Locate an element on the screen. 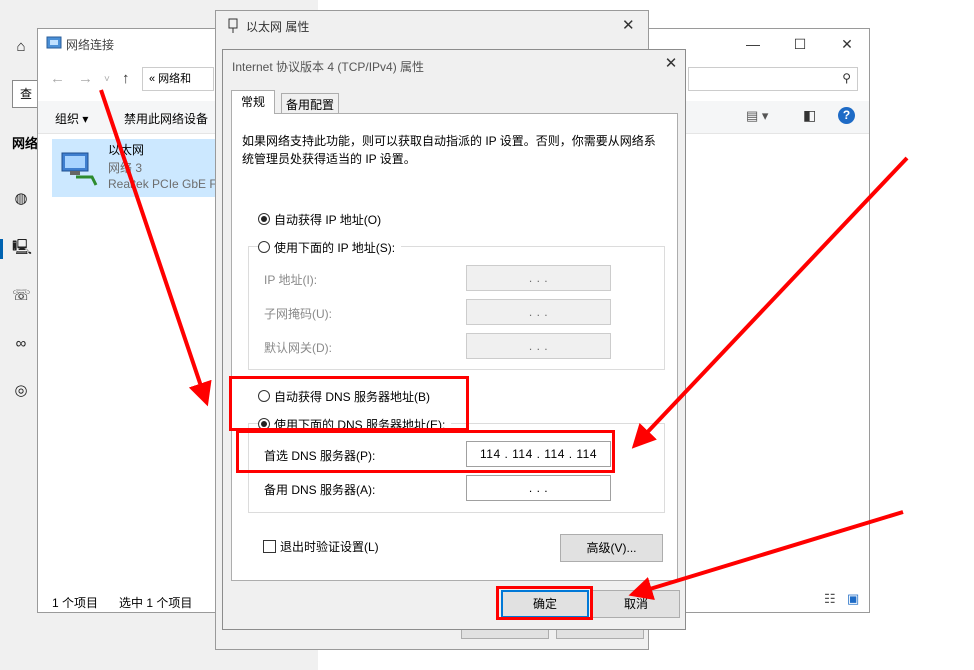 This screenshot has height=670, width=974. ip-auto-radio: 自动获得 IP 地址(O) is located at coordinates (319, 219).